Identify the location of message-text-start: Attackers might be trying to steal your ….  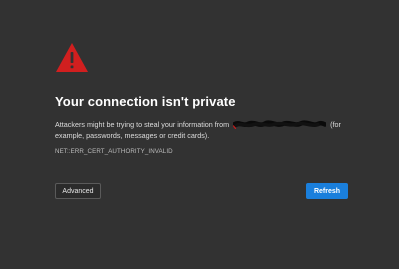
(142, 124).